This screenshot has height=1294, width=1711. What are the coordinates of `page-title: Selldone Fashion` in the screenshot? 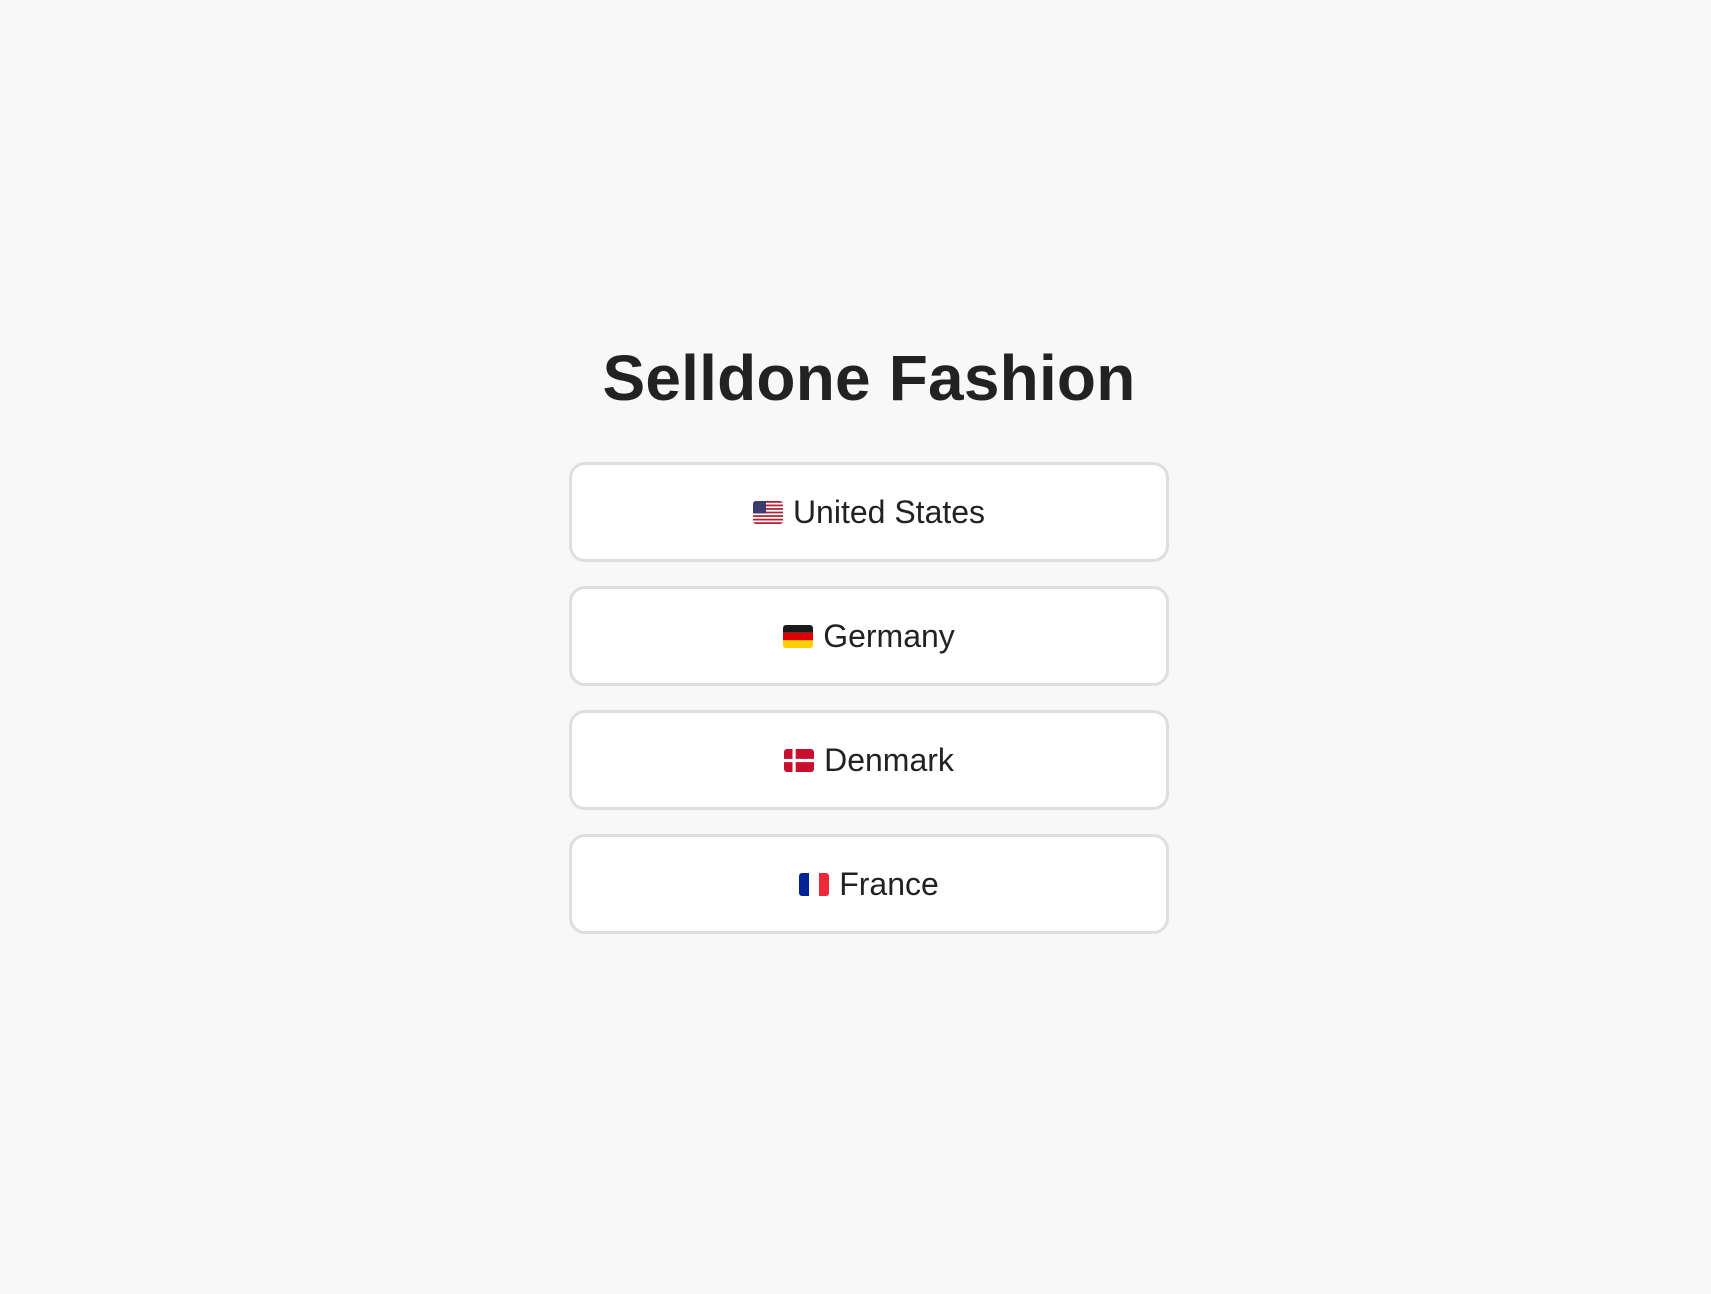 It's located at (869, 378).